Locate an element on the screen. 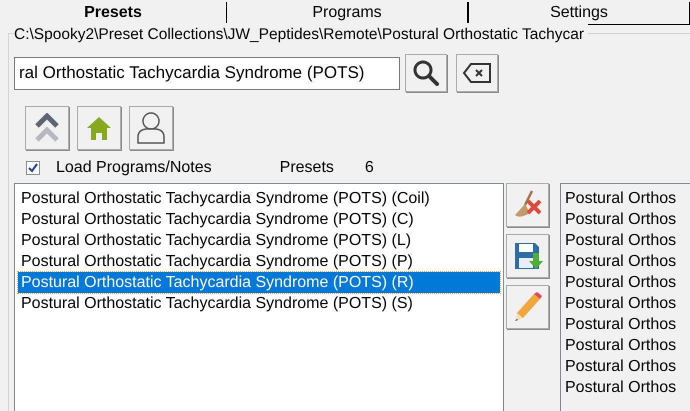  save-button is located at coordinates (527, 256).